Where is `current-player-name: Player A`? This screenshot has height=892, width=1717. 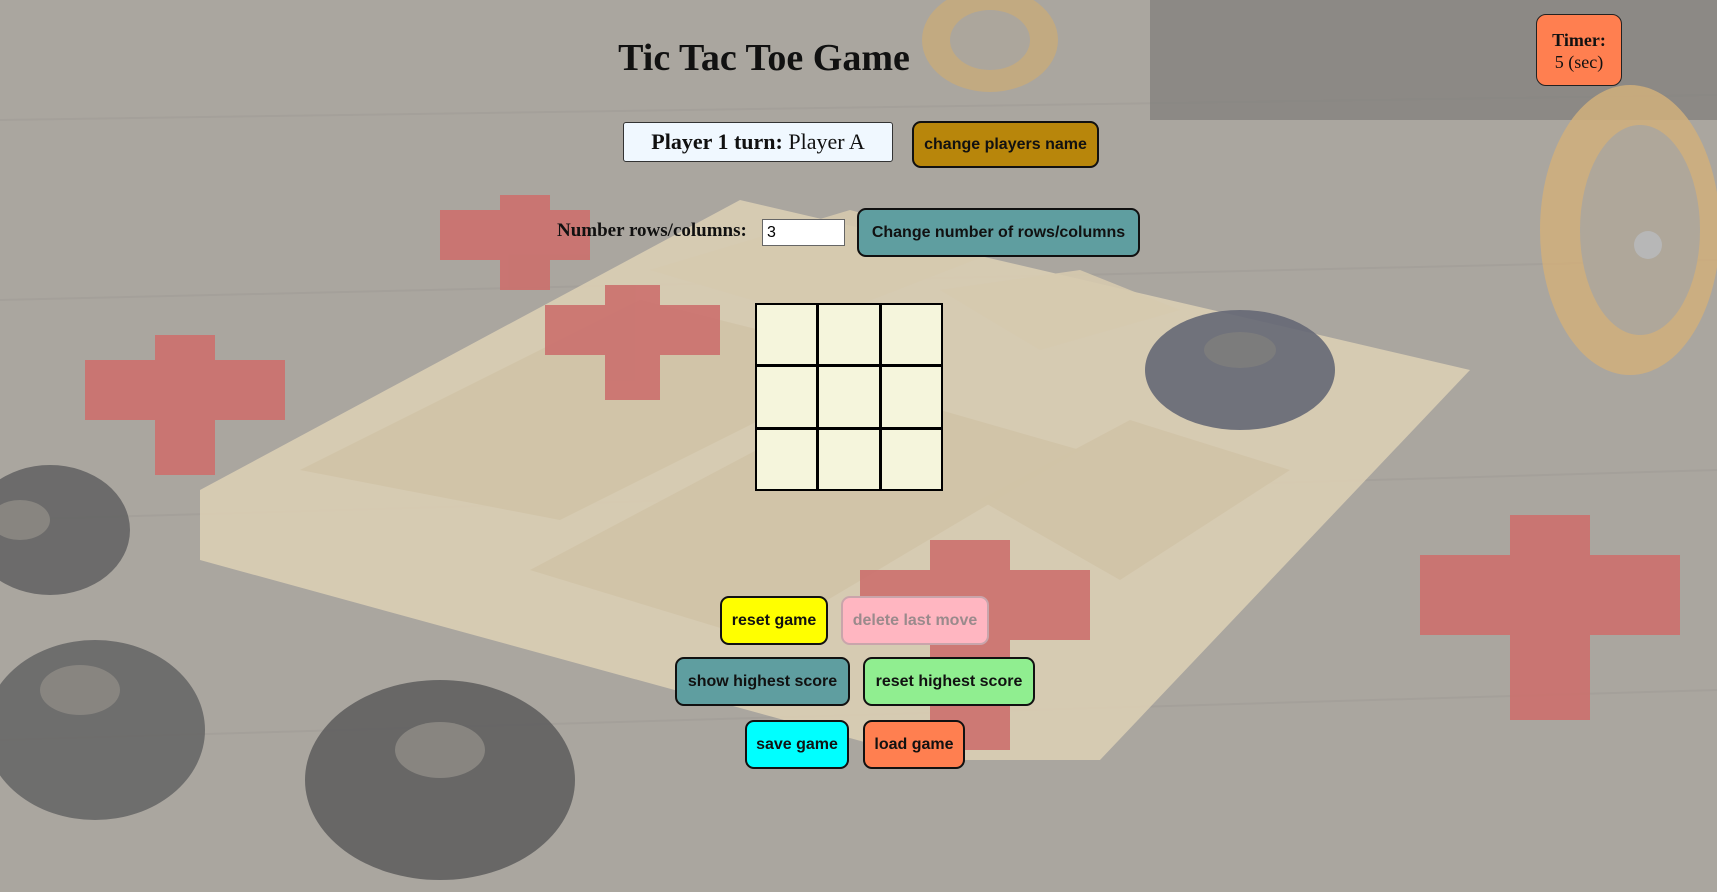
current-player-name: Player A is located at coordinates (826, 141).